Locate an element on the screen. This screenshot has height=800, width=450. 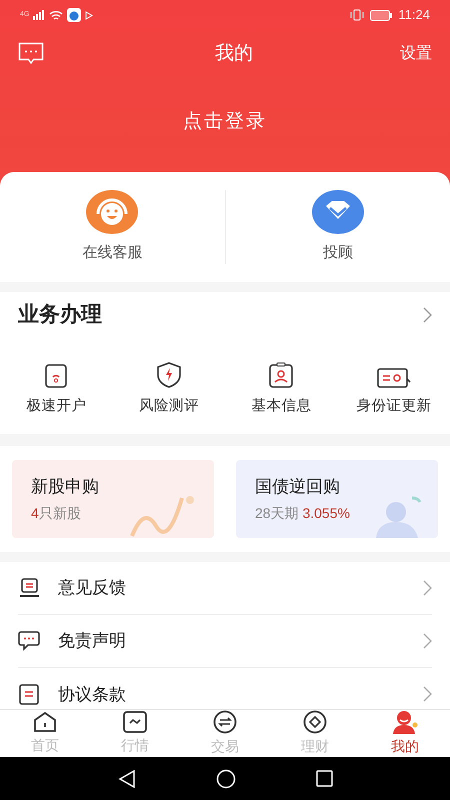
service-label: 投顾 is located at coordinates (337, 253).